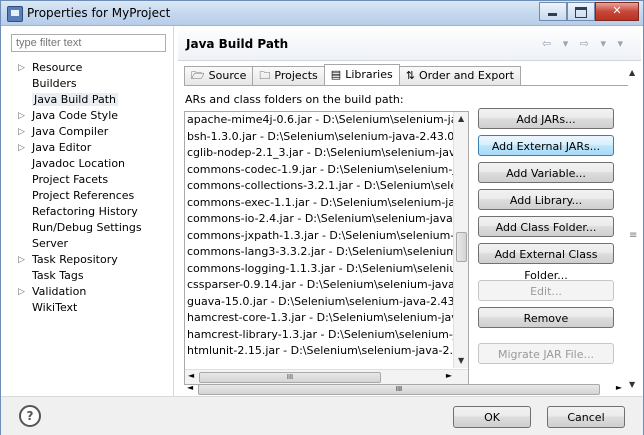  I want to click on filter-input, so click(88, 43).